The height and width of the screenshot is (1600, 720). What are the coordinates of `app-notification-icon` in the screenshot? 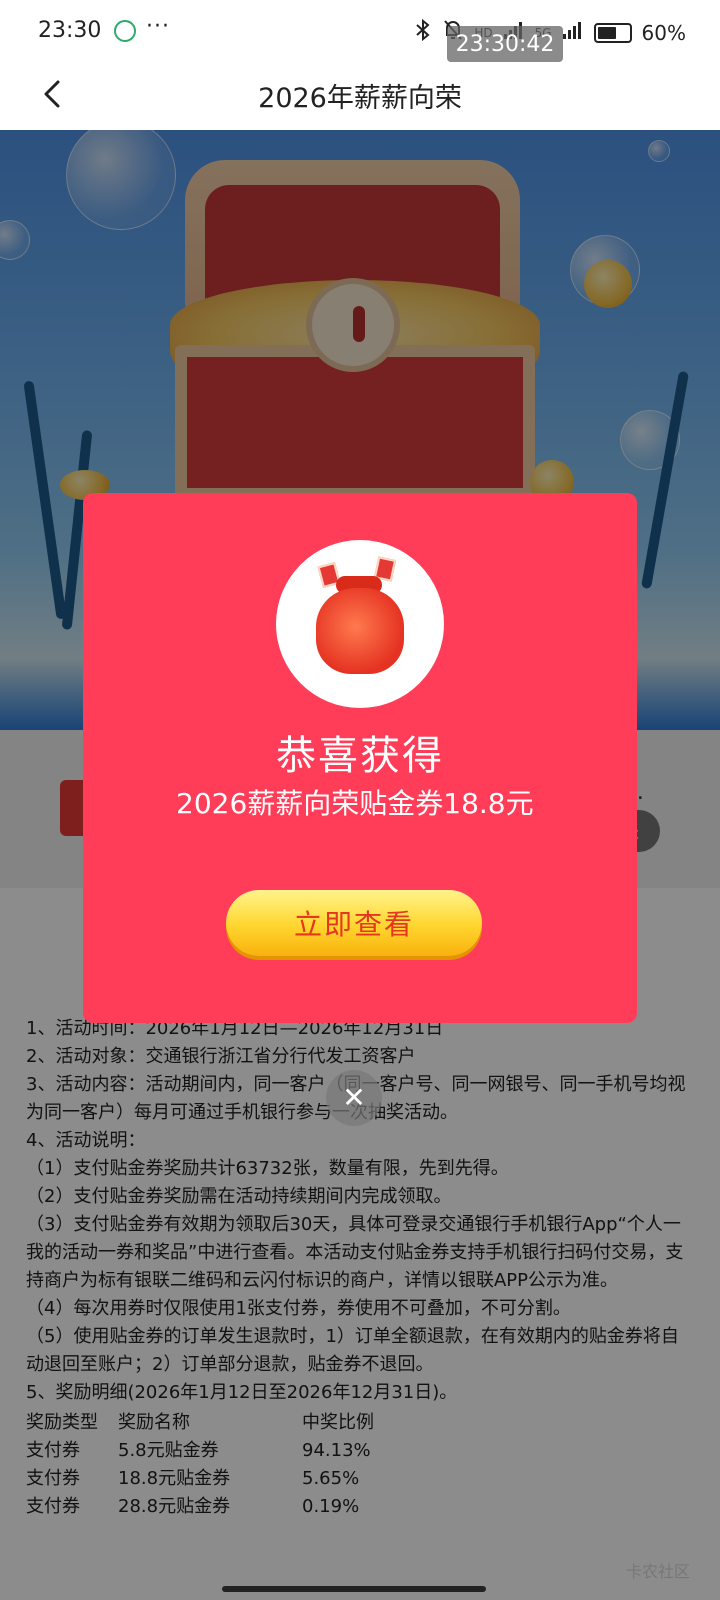 It's located at (125, 31).